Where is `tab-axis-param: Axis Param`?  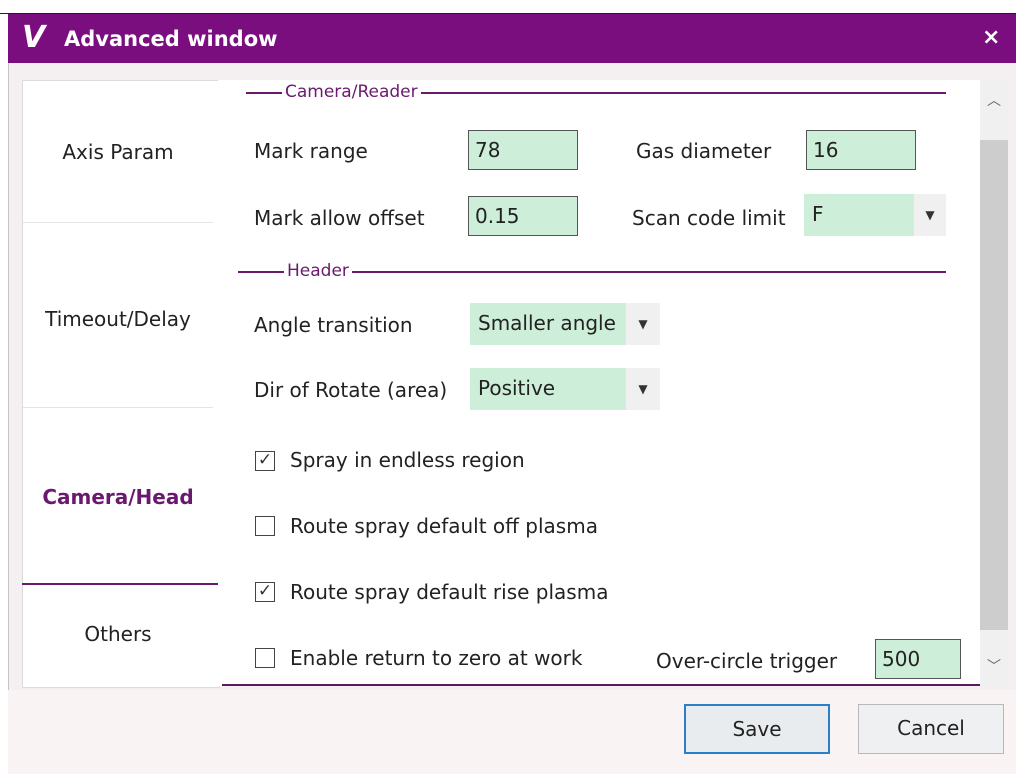 tab-axis-param: Axis Param is located at coordinates (118, 152).